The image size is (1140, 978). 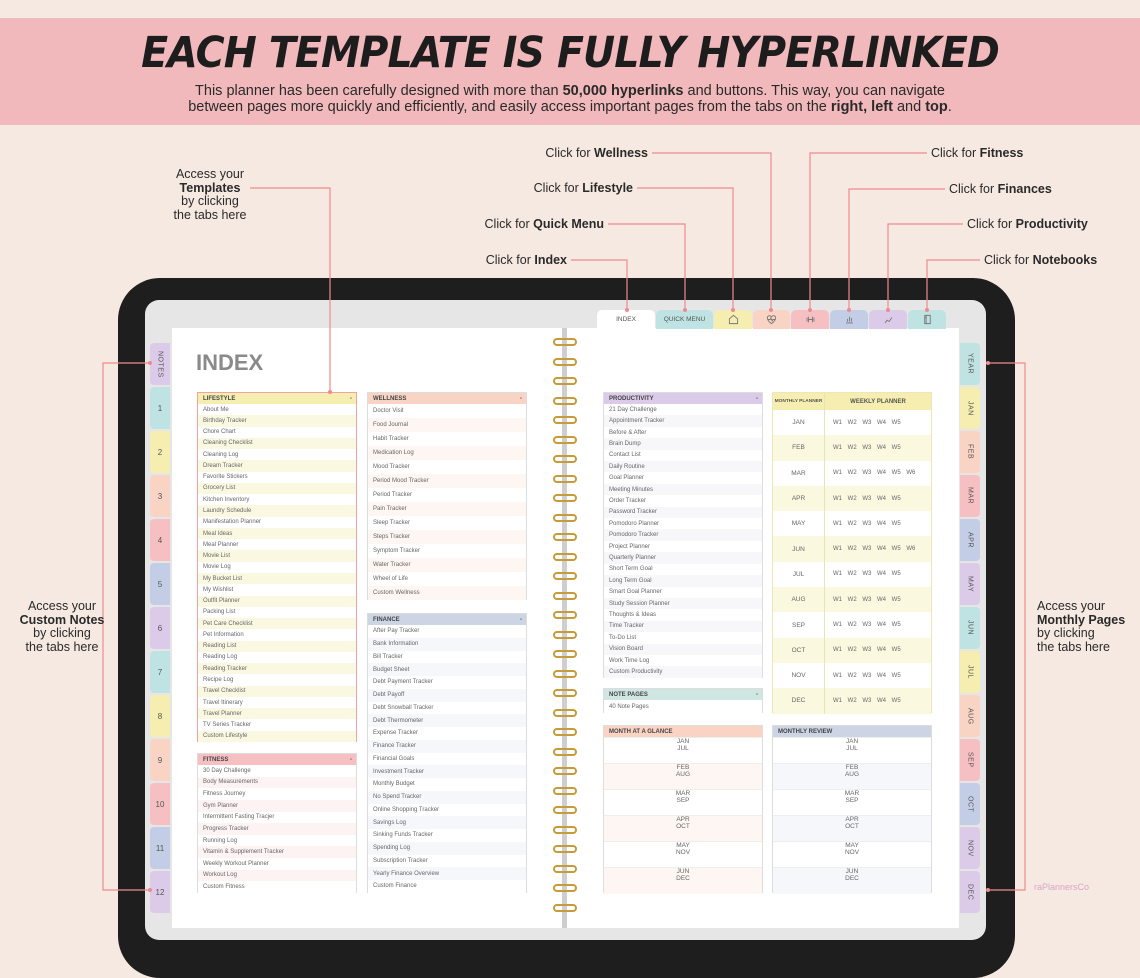 What do you see at coordinates (1062, 887) in the screenshot?
I see `brand-logo: raPlannersCo` at bounding box center [1062, 887].